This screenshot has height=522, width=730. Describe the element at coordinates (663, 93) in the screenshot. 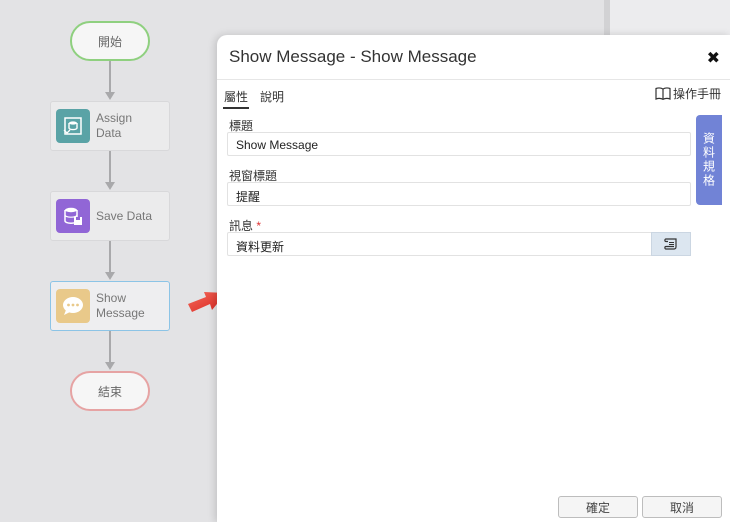

I see `book-icon` at that location.